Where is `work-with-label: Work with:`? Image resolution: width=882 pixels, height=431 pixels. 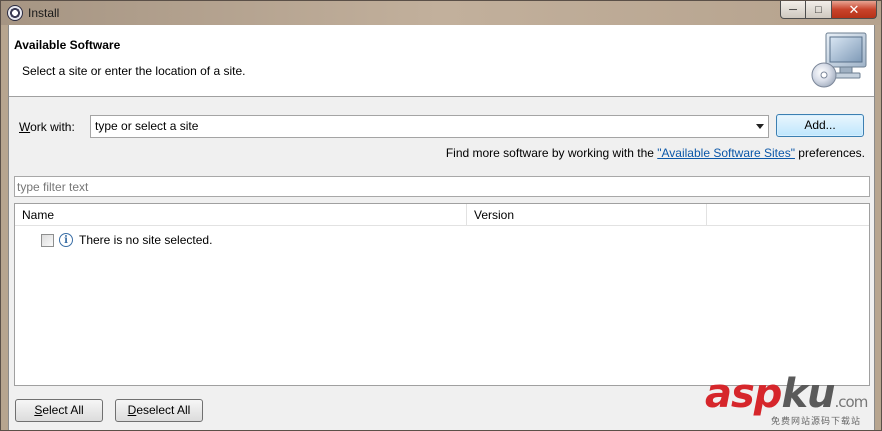 work-with-label: Work with: is located at coordinates (47, 127).